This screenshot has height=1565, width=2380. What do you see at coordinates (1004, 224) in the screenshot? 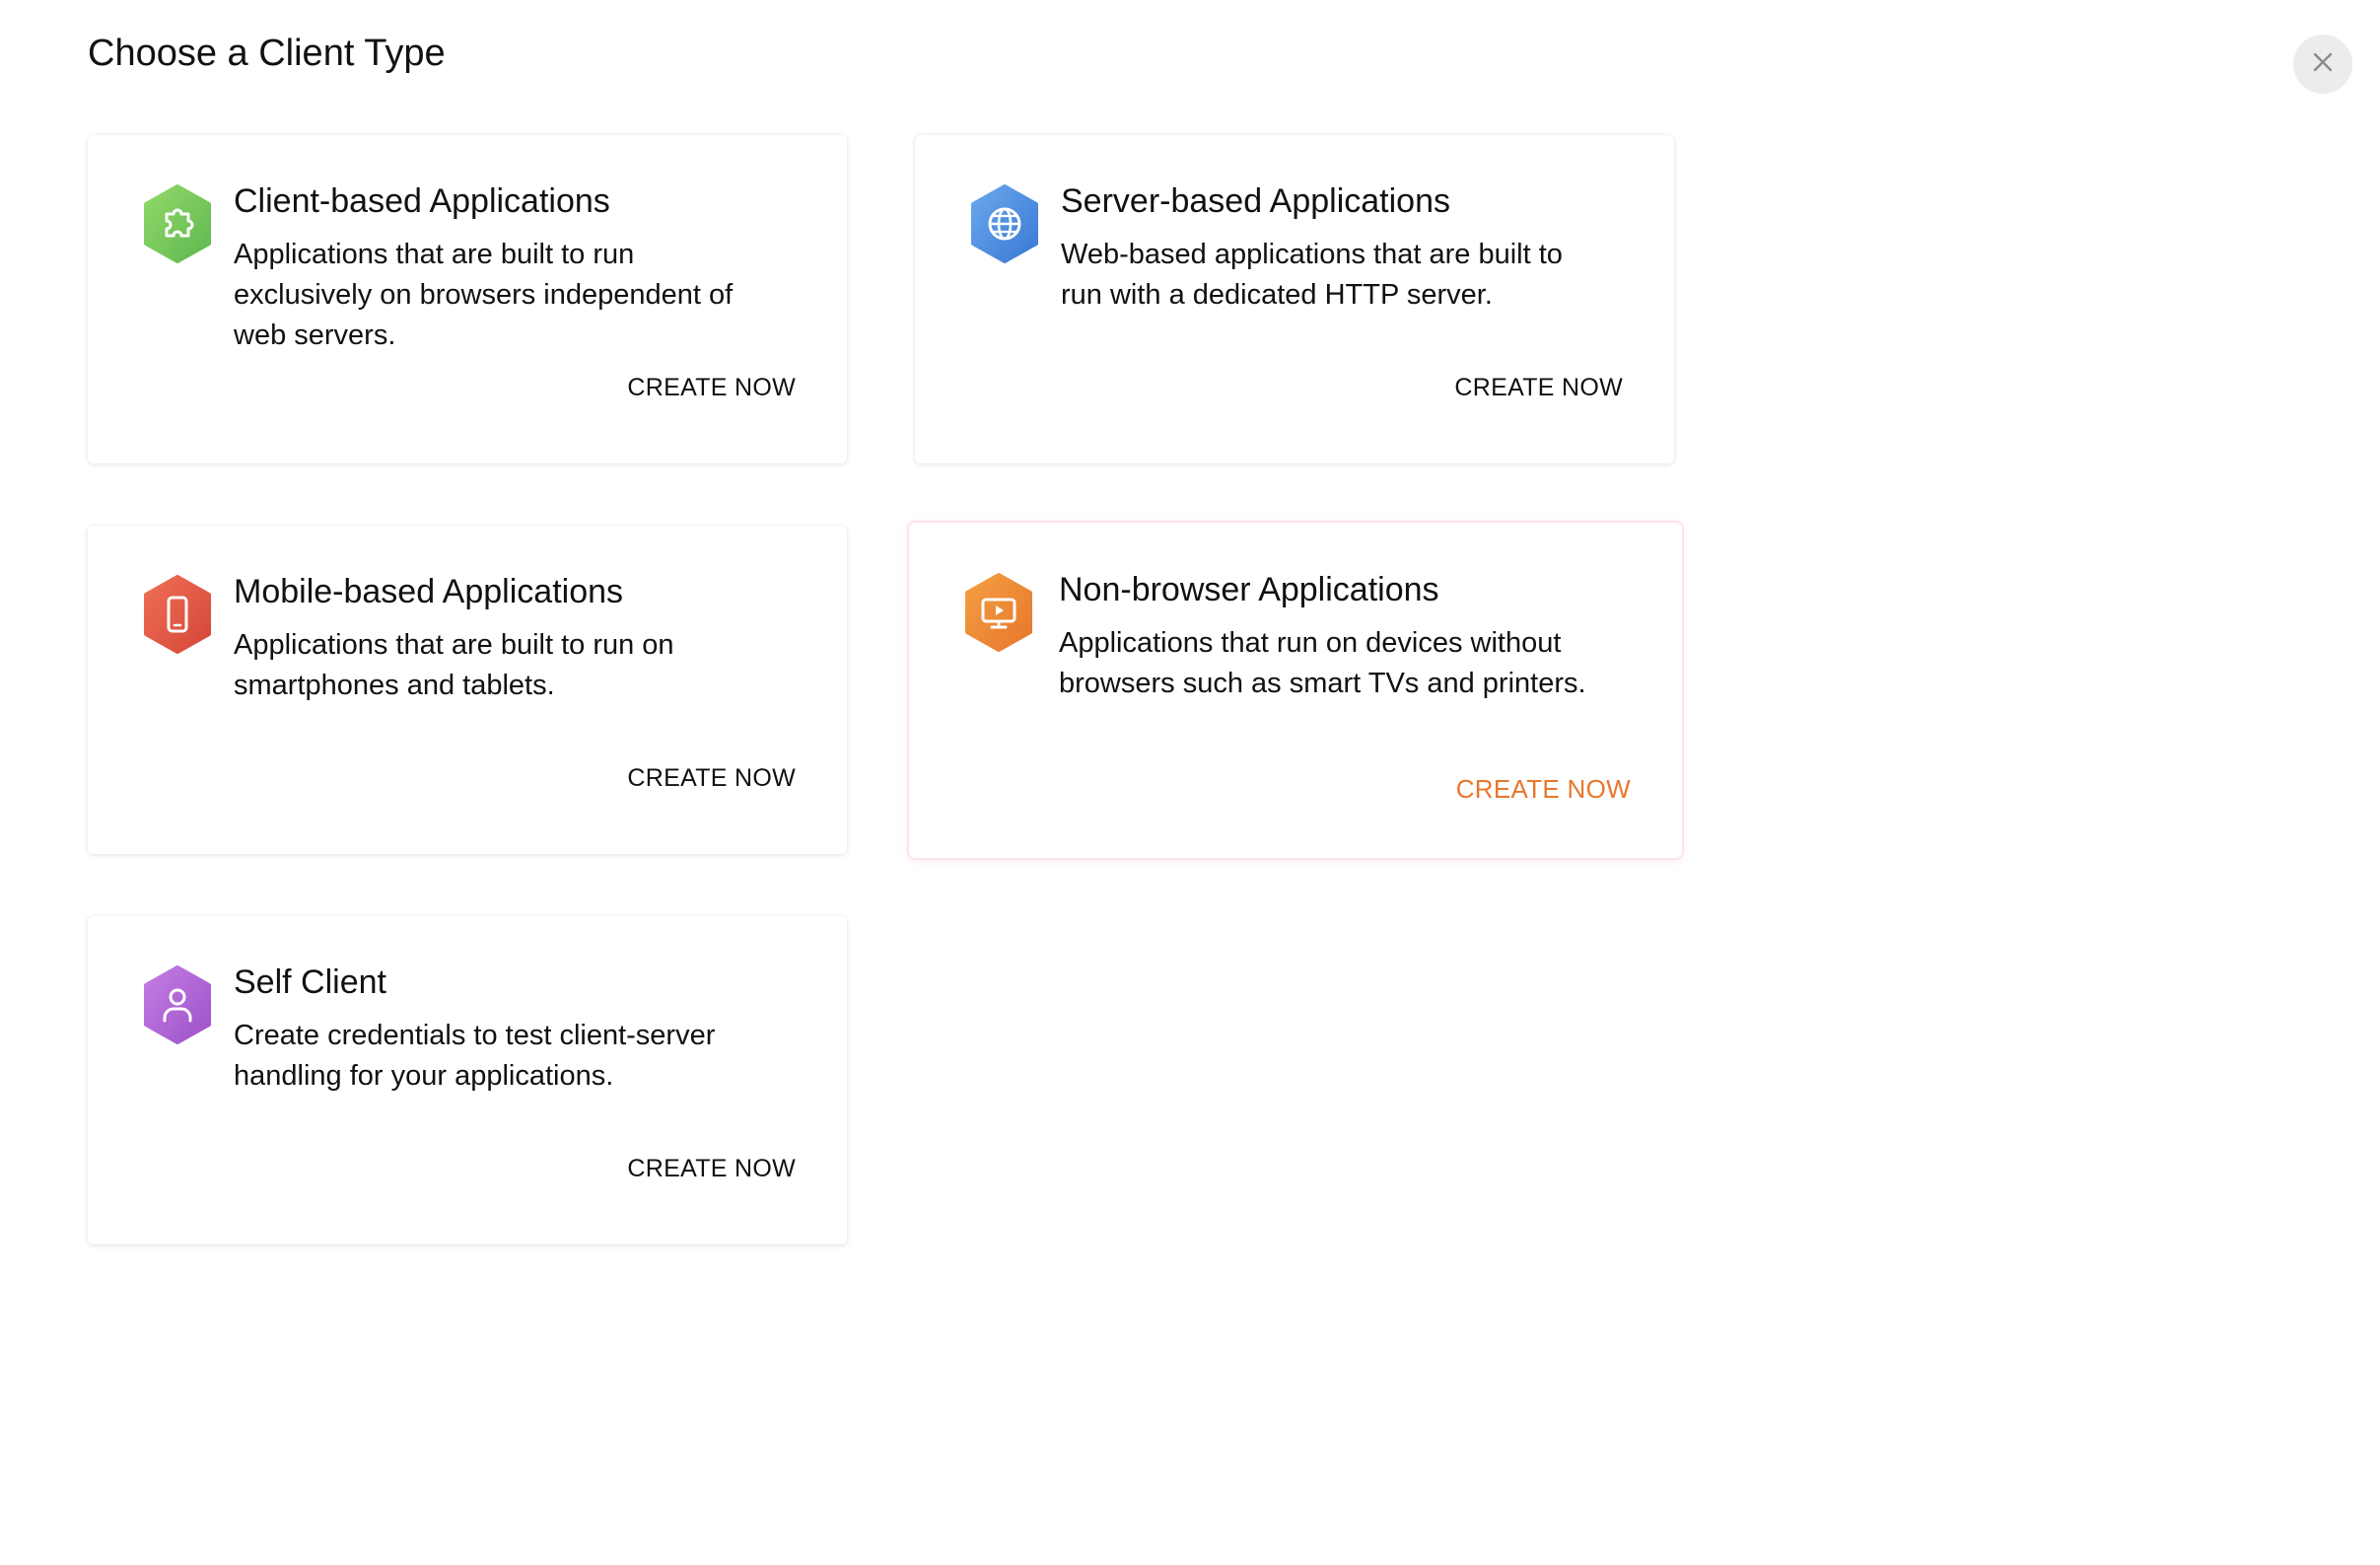
I see `globe-icon` at bounding box center [1004, 224].